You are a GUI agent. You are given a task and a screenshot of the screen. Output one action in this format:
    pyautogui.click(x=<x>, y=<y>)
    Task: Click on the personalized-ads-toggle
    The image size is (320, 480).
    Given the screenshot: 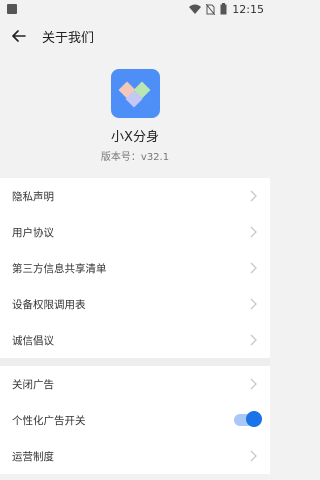 What is the action you would take?
    pyautogui.click(x=248, y=419)
    